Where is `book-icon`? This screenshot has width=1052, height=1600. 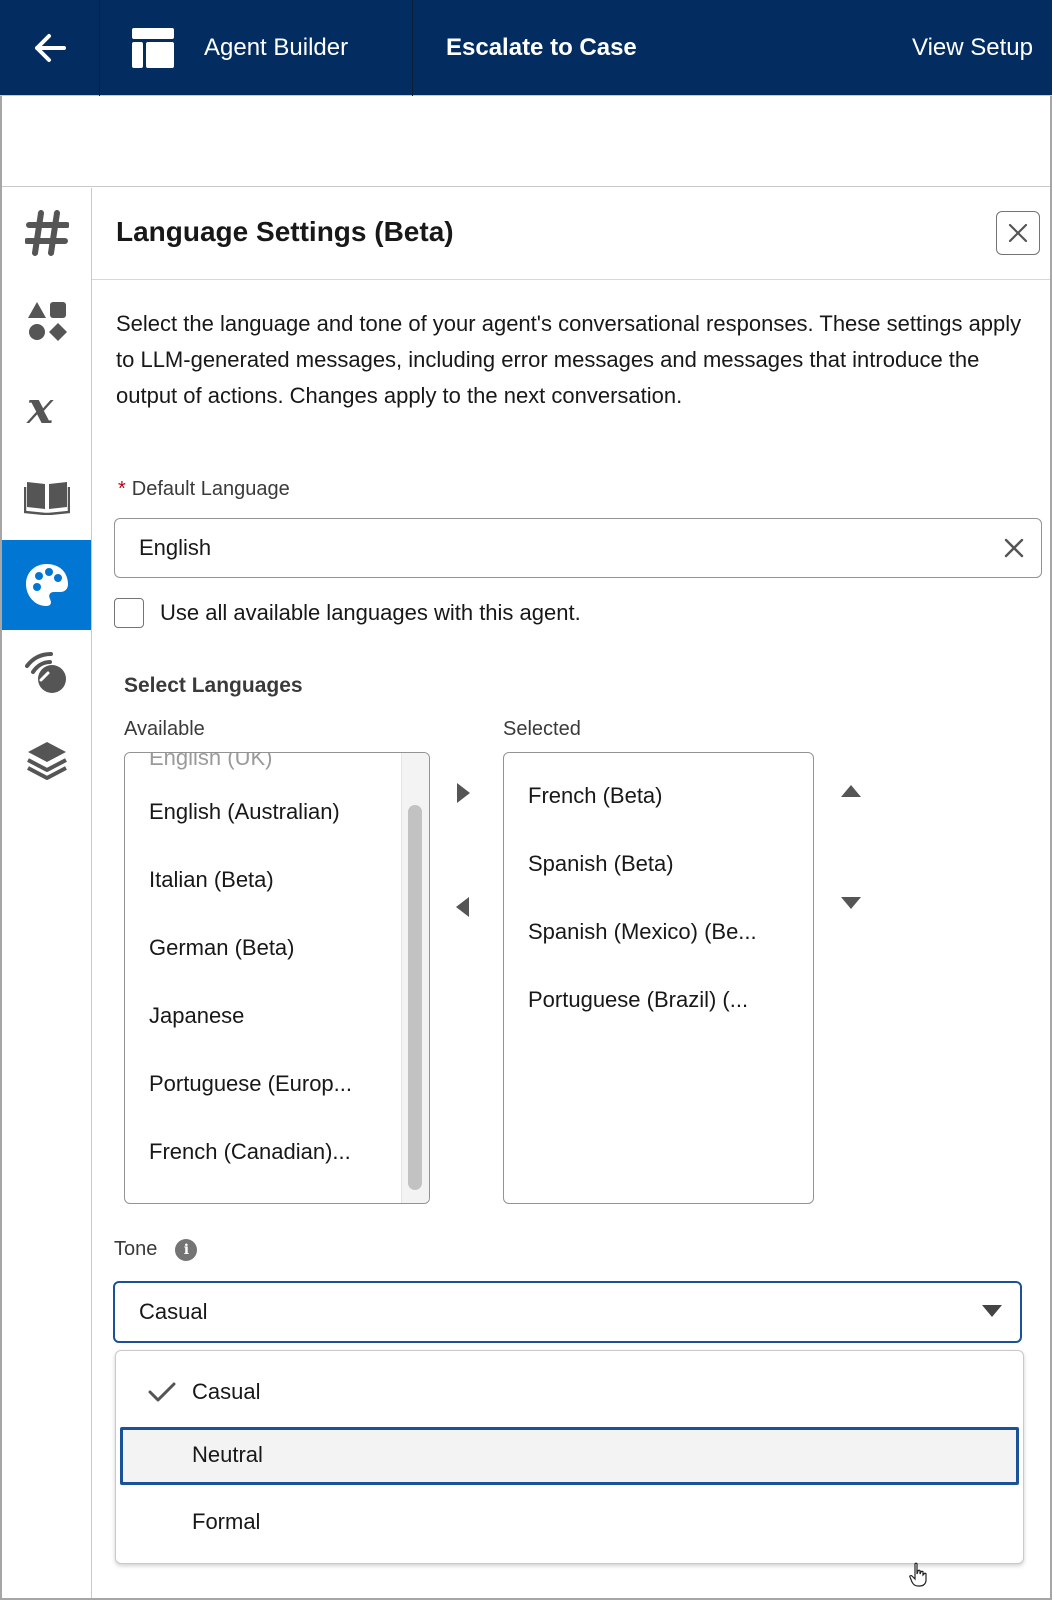 book-icon is located at coordinates (46, 498).